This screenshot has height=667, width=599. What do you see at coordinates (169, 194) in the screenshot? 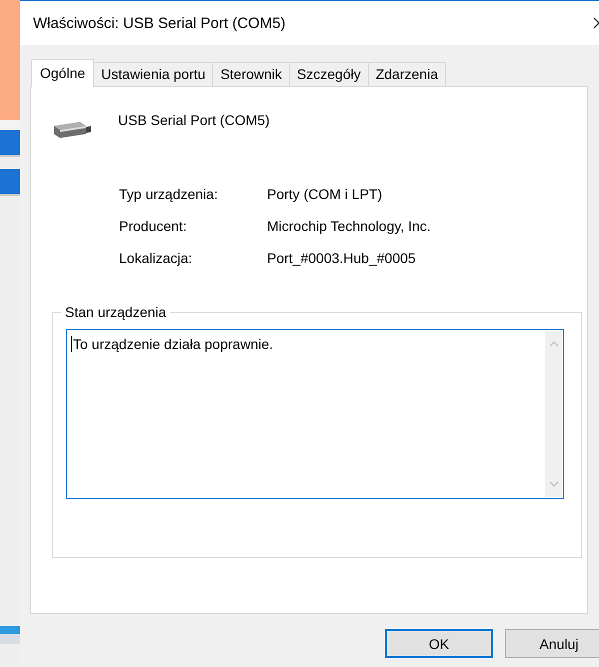
I see `property-label: Typ urządzenia:` at bounding box center [169, 194].